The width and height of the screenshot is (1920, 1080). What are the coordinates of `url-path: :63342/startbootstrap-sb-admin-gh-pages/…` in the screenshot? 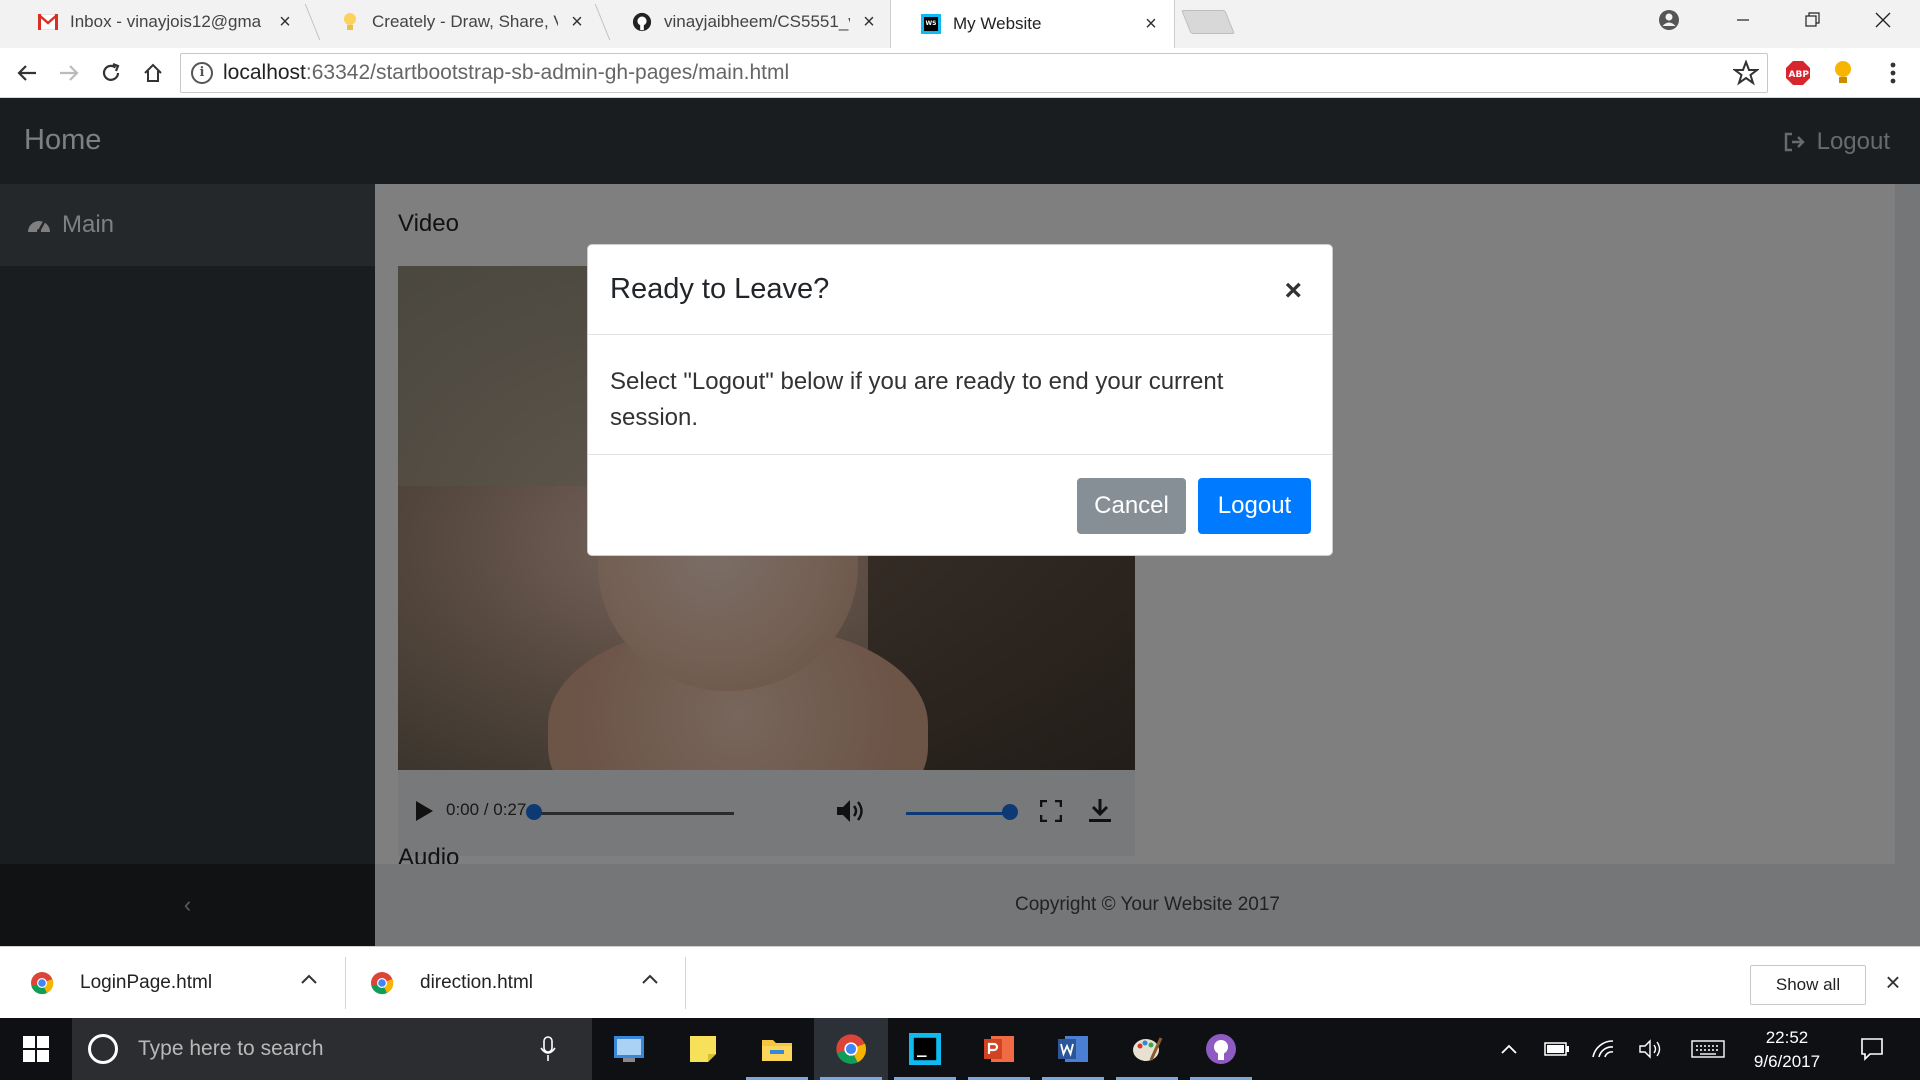 It's located at (547, 72).